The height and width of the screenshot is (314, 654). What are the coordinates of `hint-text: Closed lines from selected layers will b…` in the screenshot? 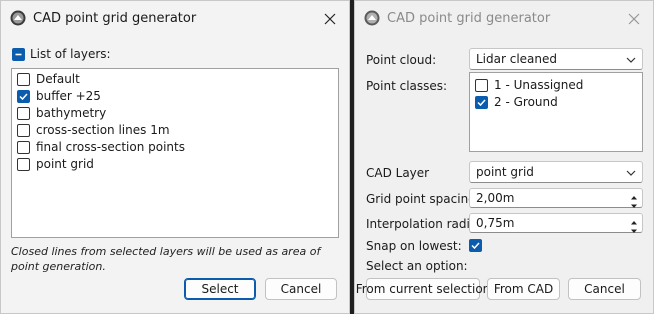 It's located at (166, 259).